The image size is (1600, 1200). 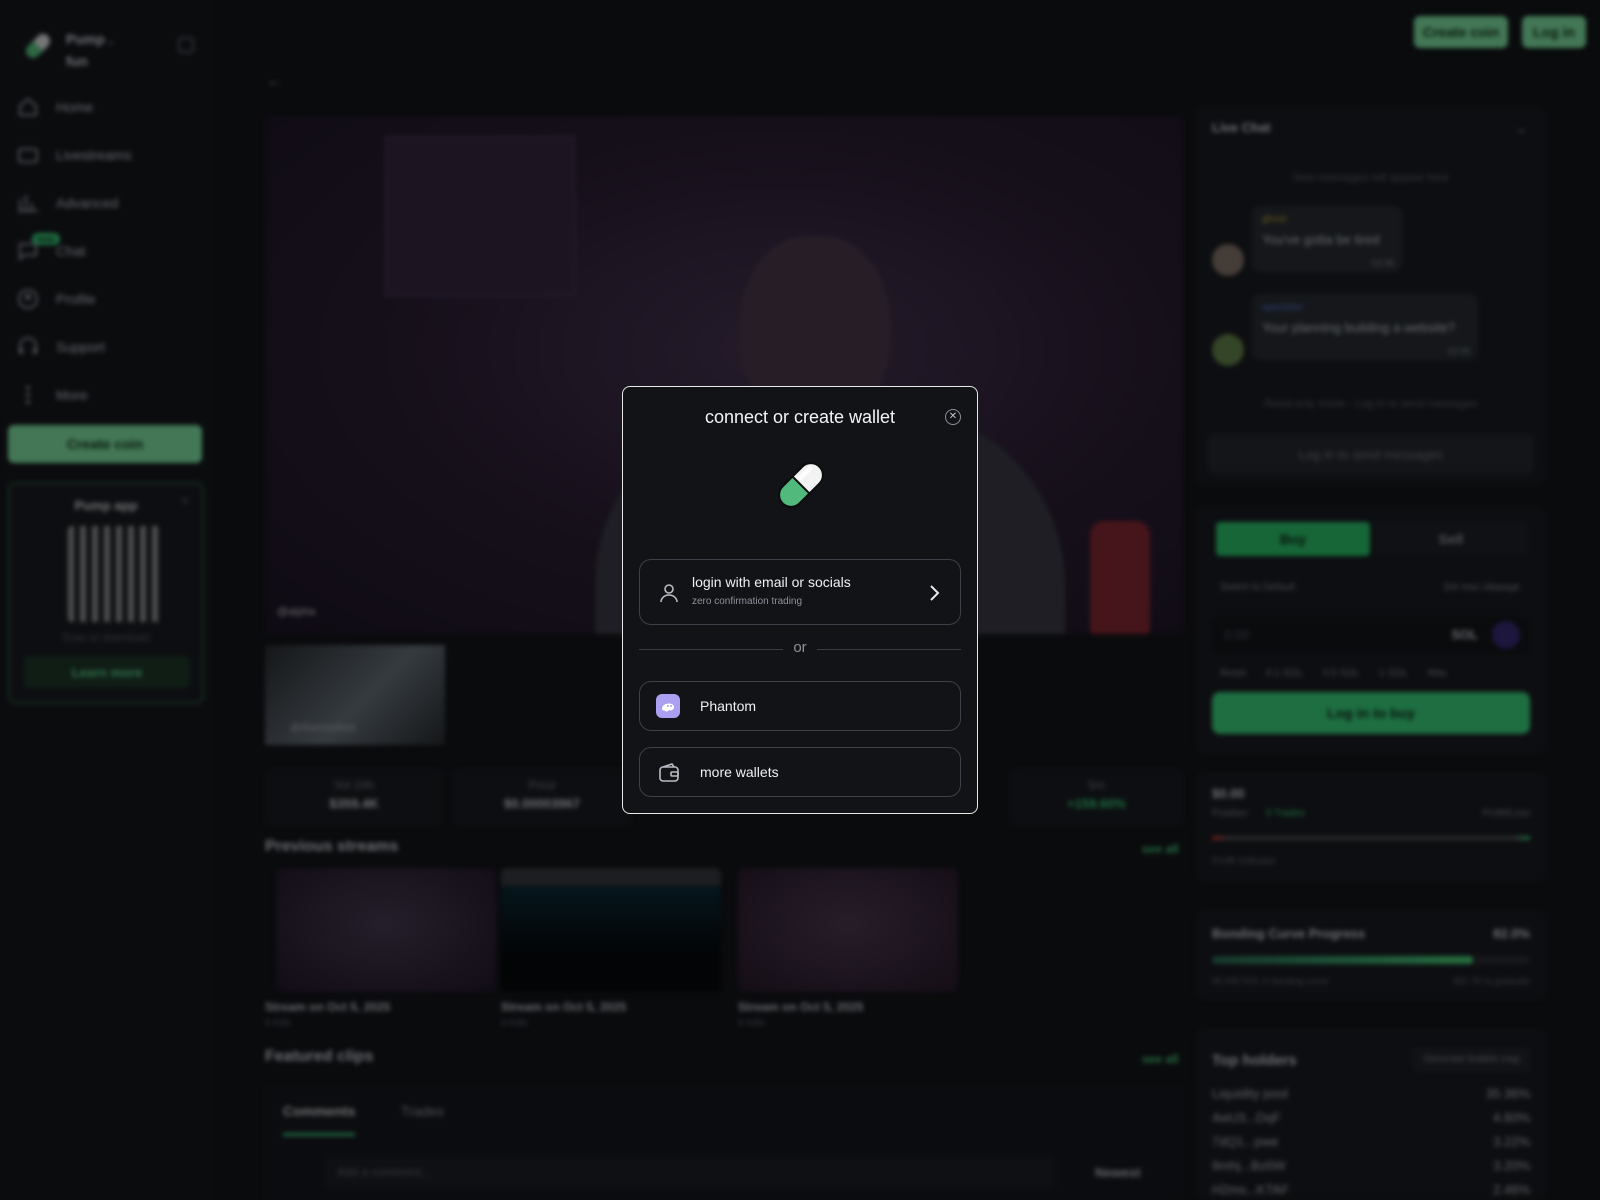 I want to click on phantom-label: Phantom, so click(x=728, y=706).